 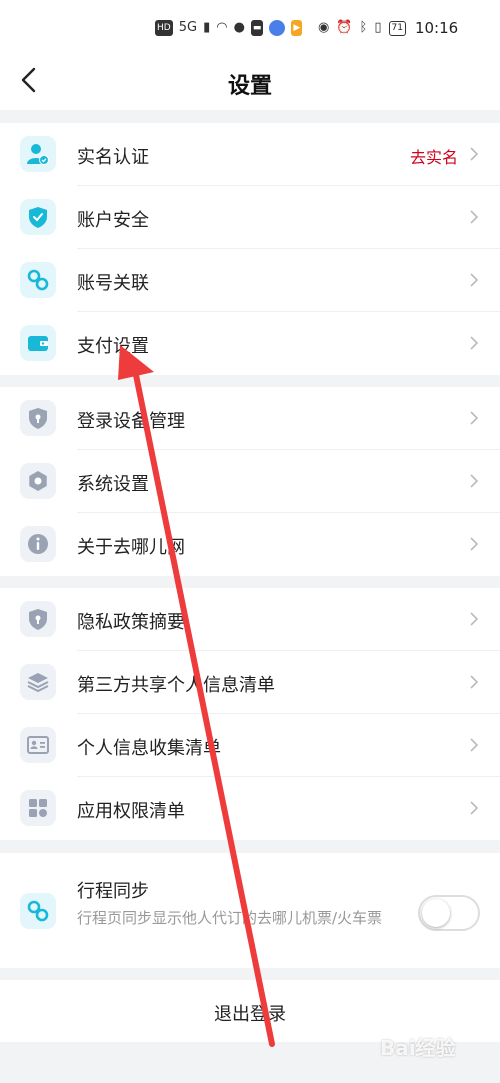 What do you see at coordinates (250, 808) in the screenshot?
I see `settings-item-app-permissions: 应用权限清单` at bounding box center [250, 808].